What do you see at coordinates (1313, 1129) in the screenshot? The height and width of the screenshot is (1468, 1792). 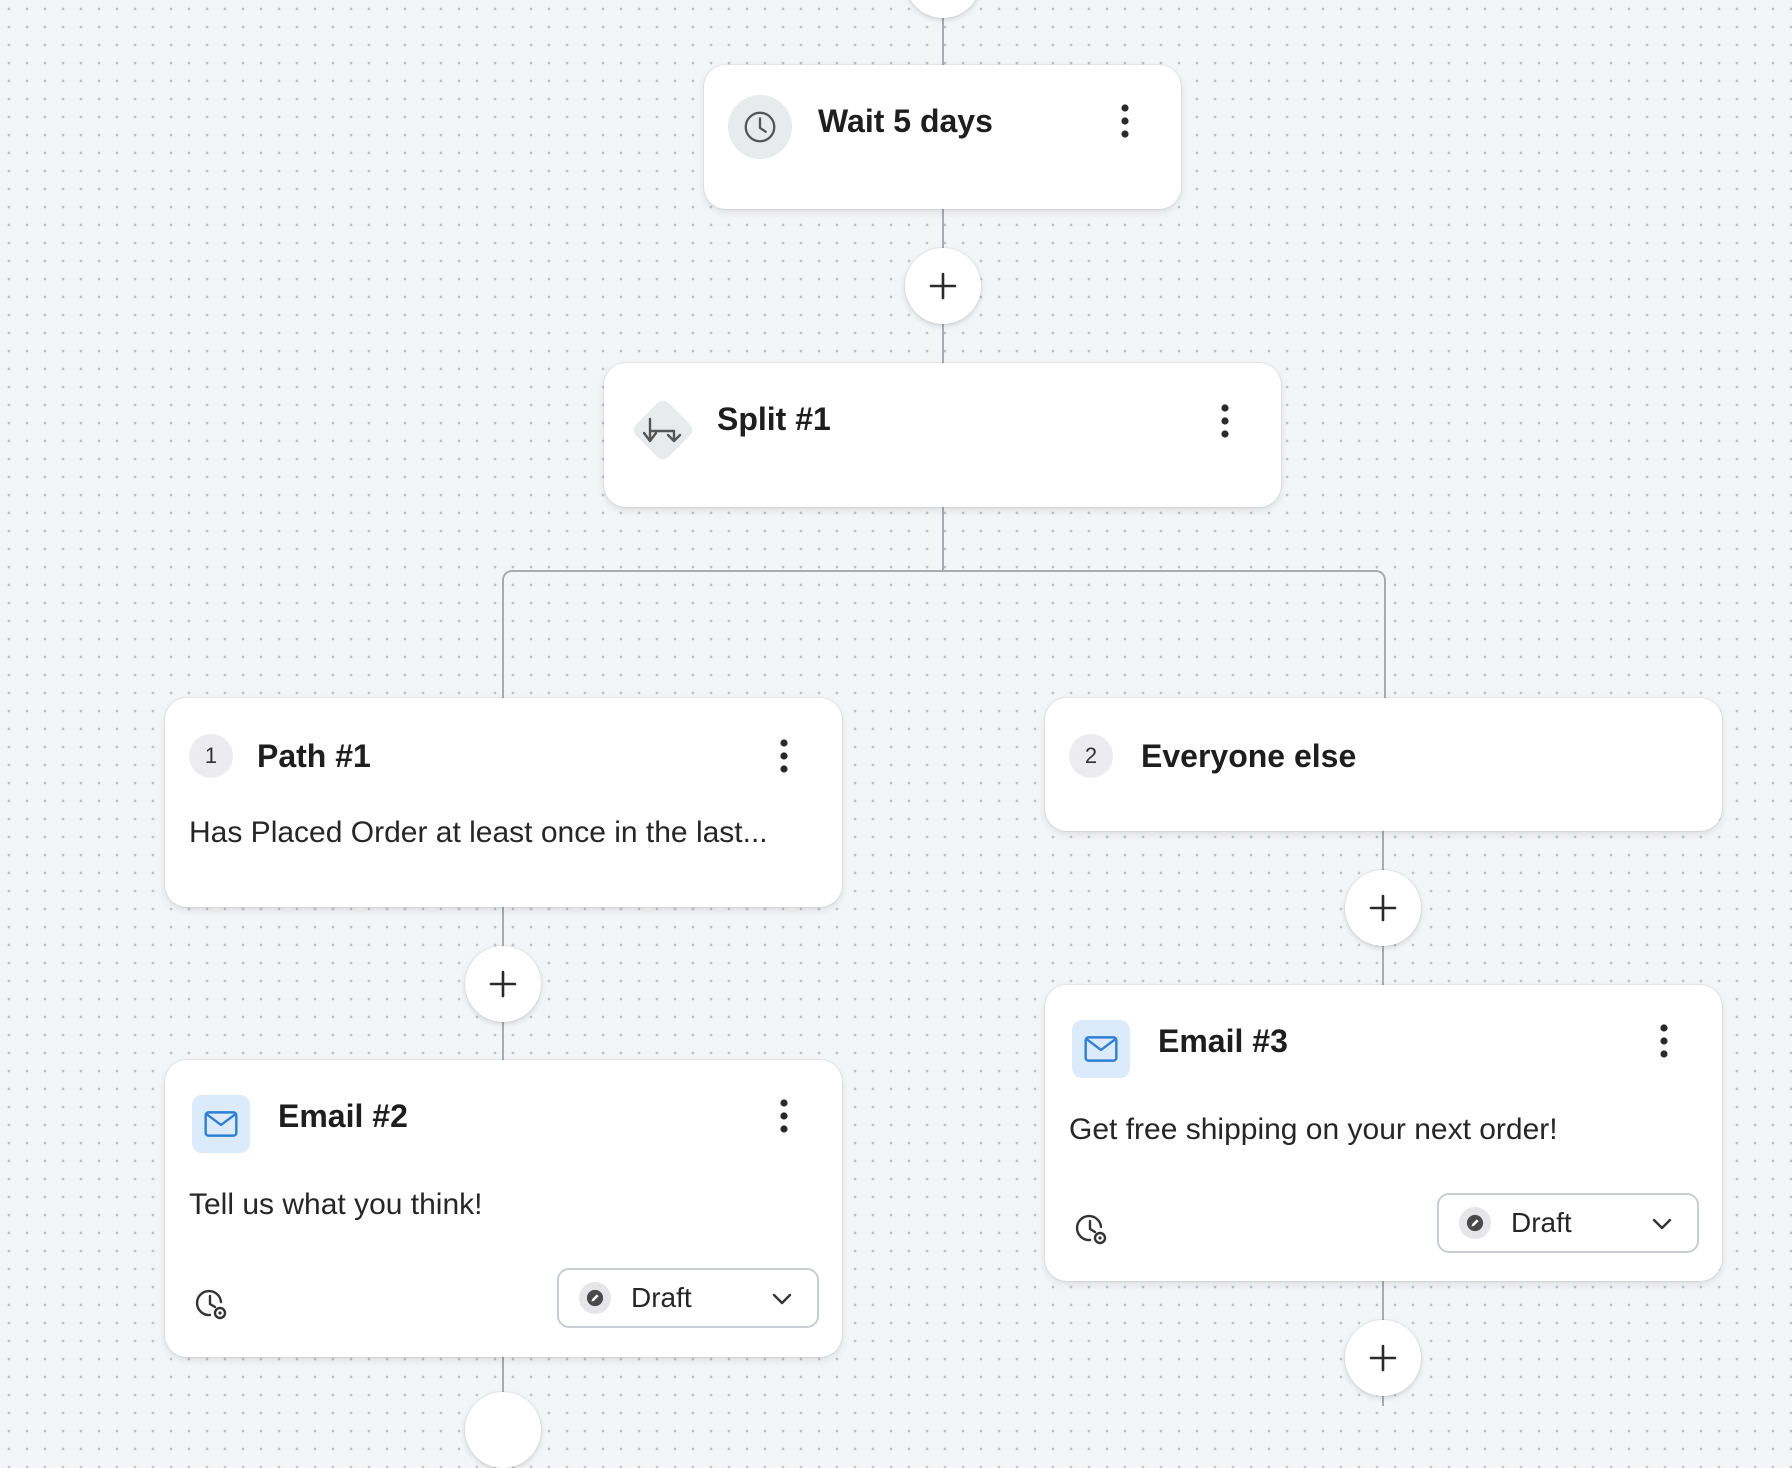 I see `email-3-subject: Get free shipping on your next order!` at bounding box center [1313, 1129].